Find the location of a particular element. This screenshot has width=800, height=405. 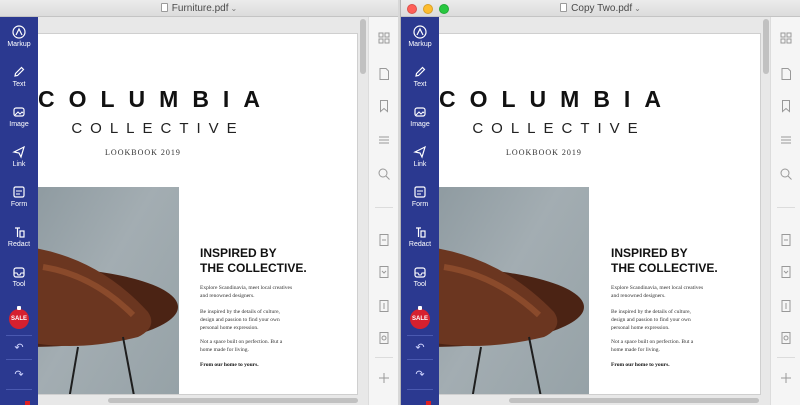

paragraph-line: Be inspired by the details of culture, is located at coordinates (240, 312).